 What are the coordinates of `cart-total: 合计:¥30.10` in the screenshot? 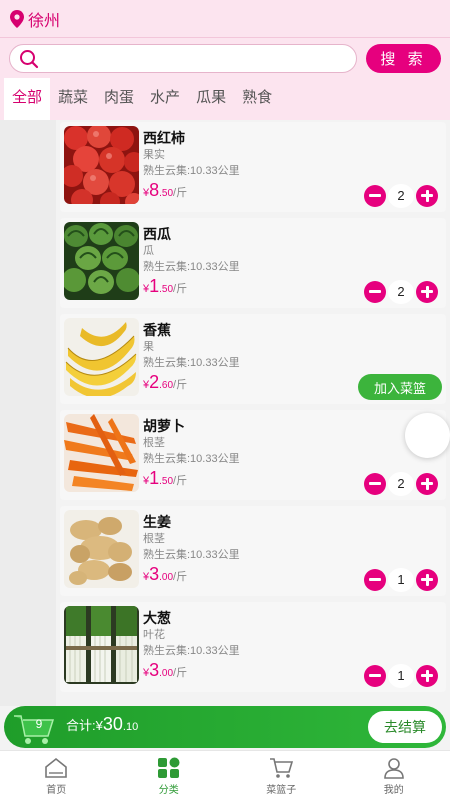 It's located at (102, 724).